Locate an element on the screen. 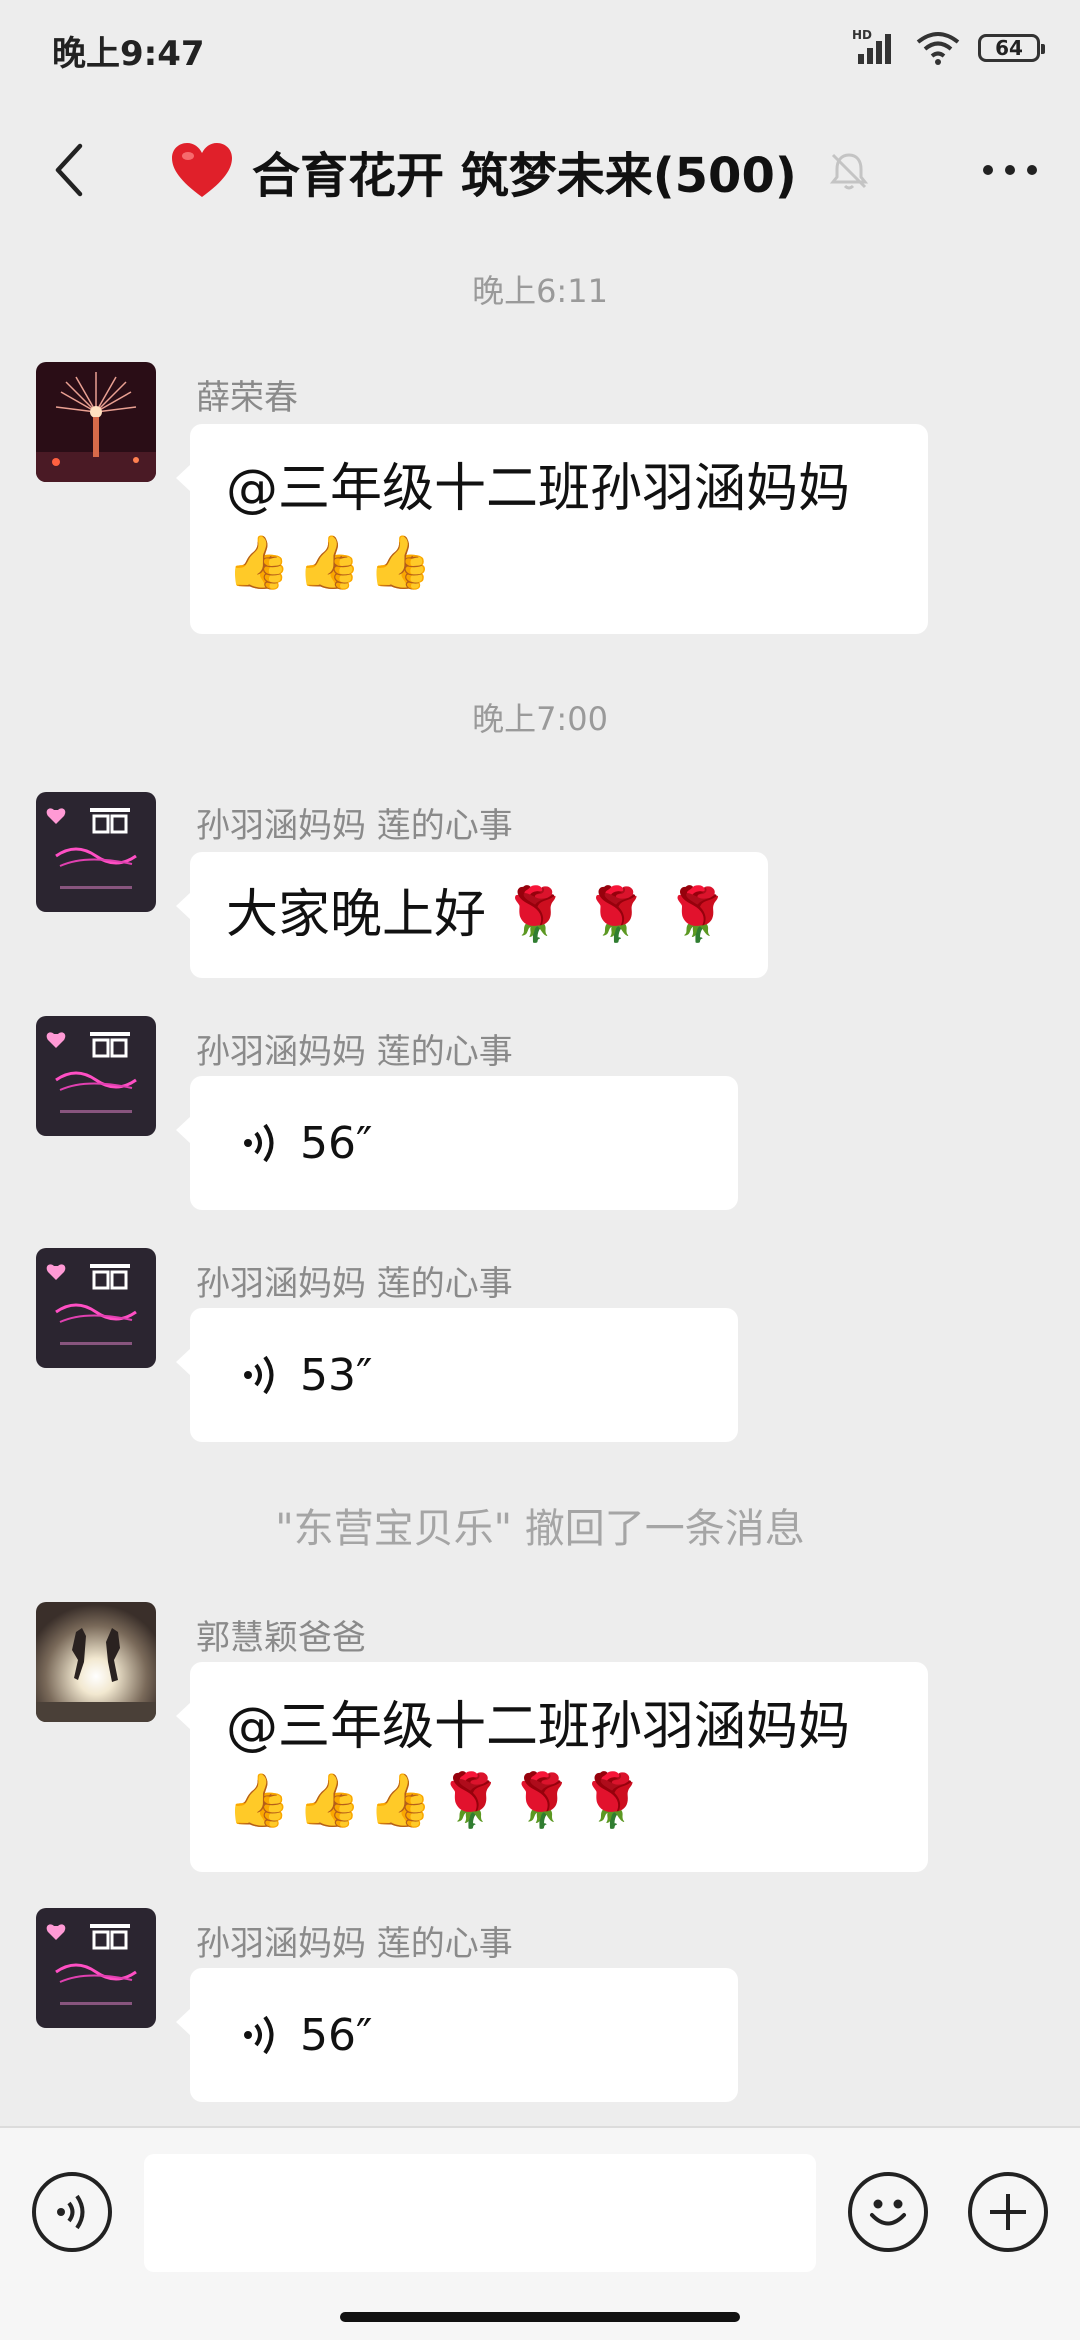 The width and height of the screenshot is (1080, 2340). message-bubble: @三年级十二班孙羽涵妈妈 👍 👍 👍 is located at coordinates (552, 529).